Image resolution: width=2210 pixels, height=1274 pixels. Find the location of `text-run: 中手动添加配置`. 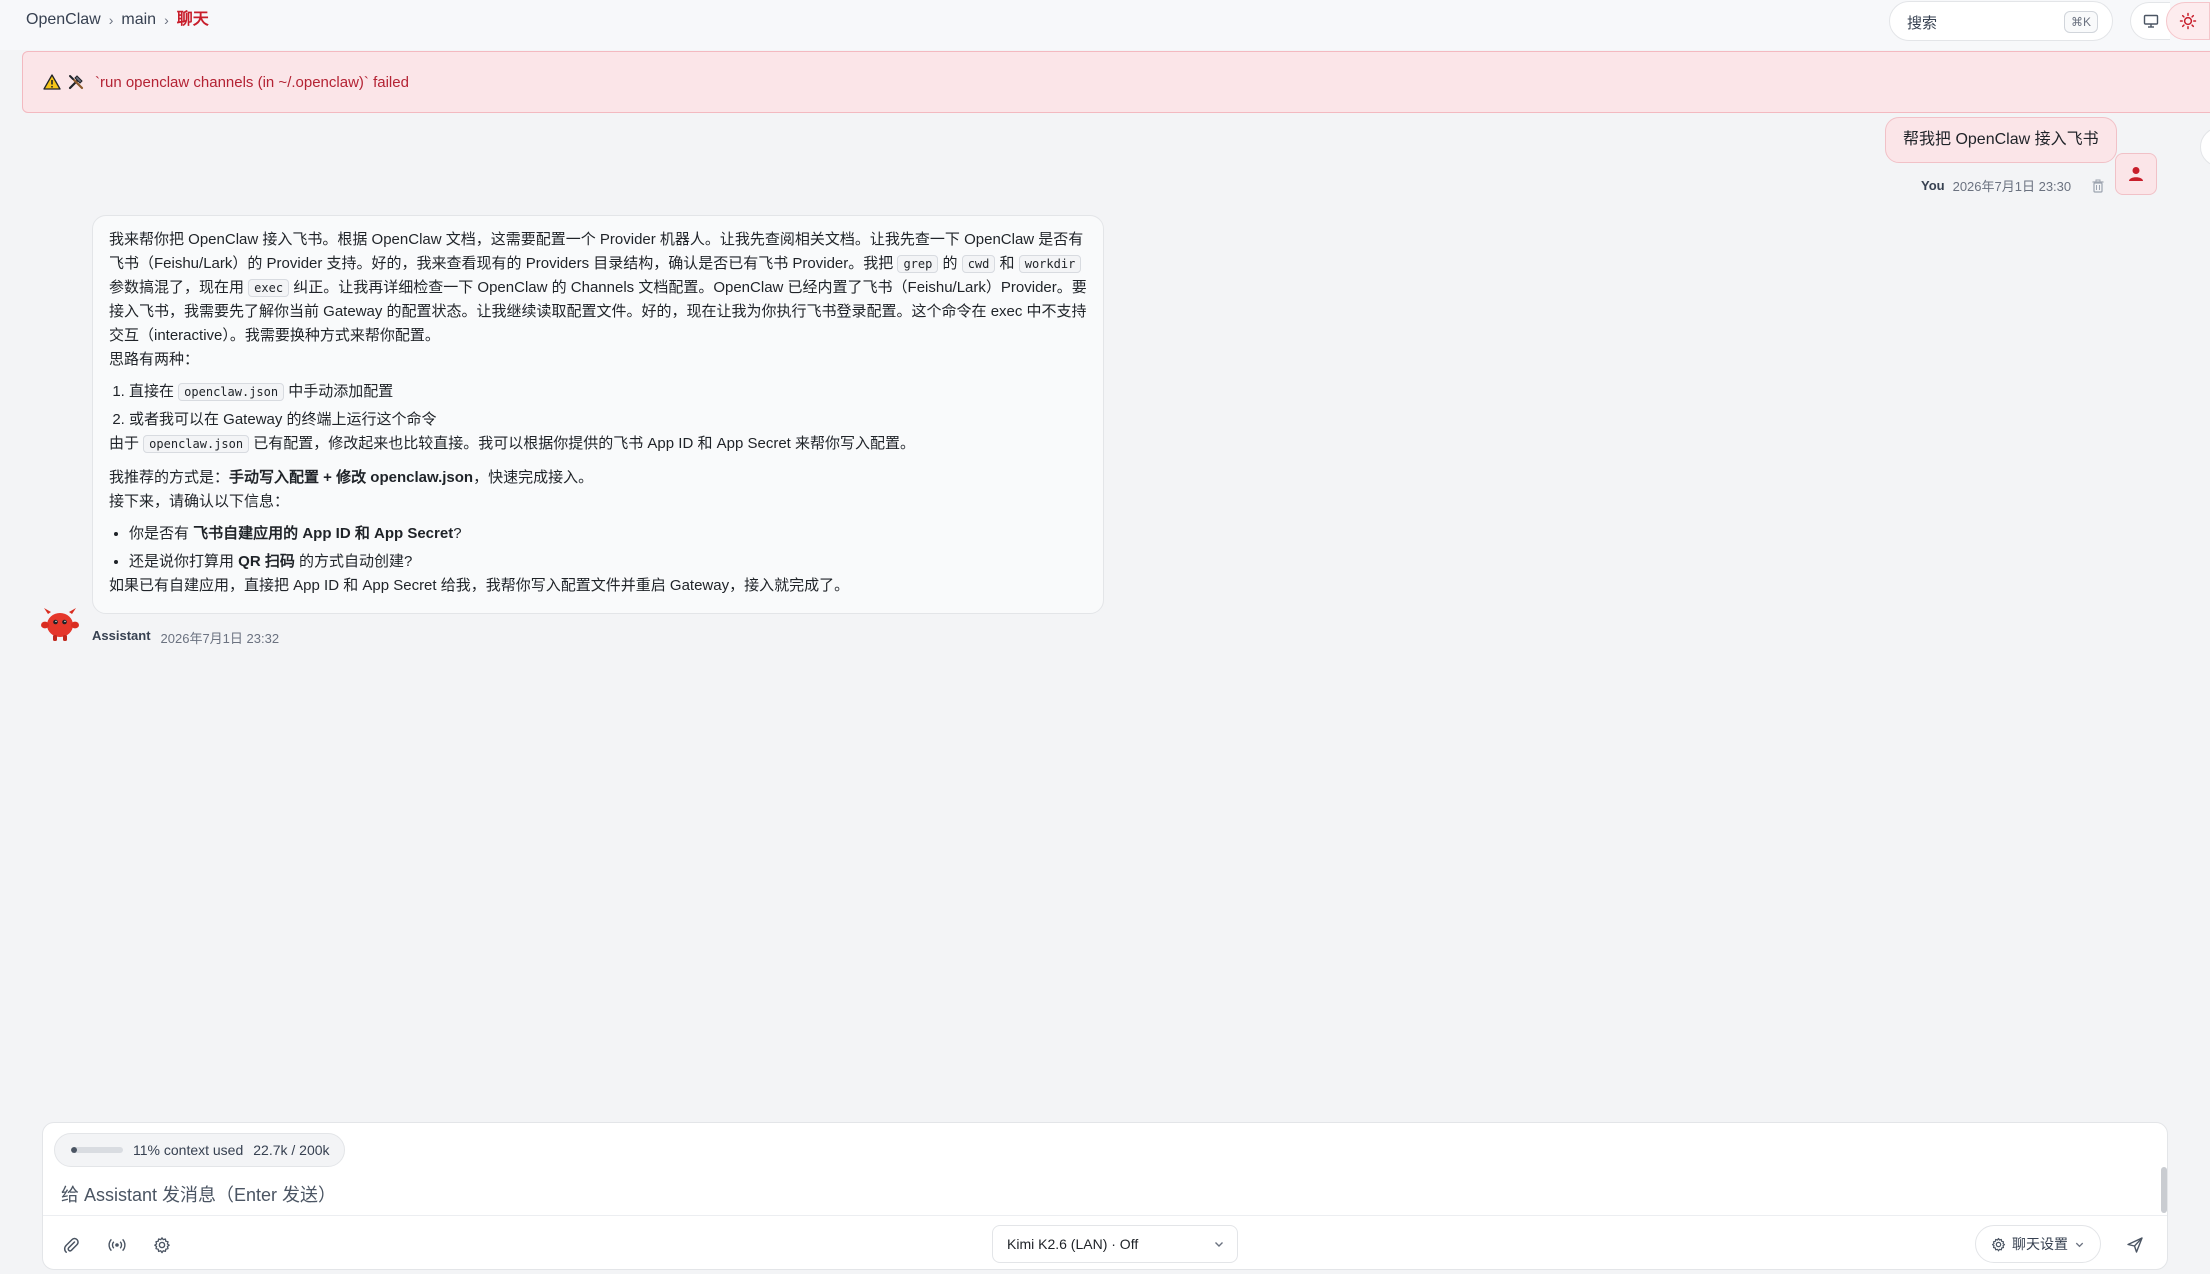

text-run: 中手动添加配置 is located at coordinates (339, 391).